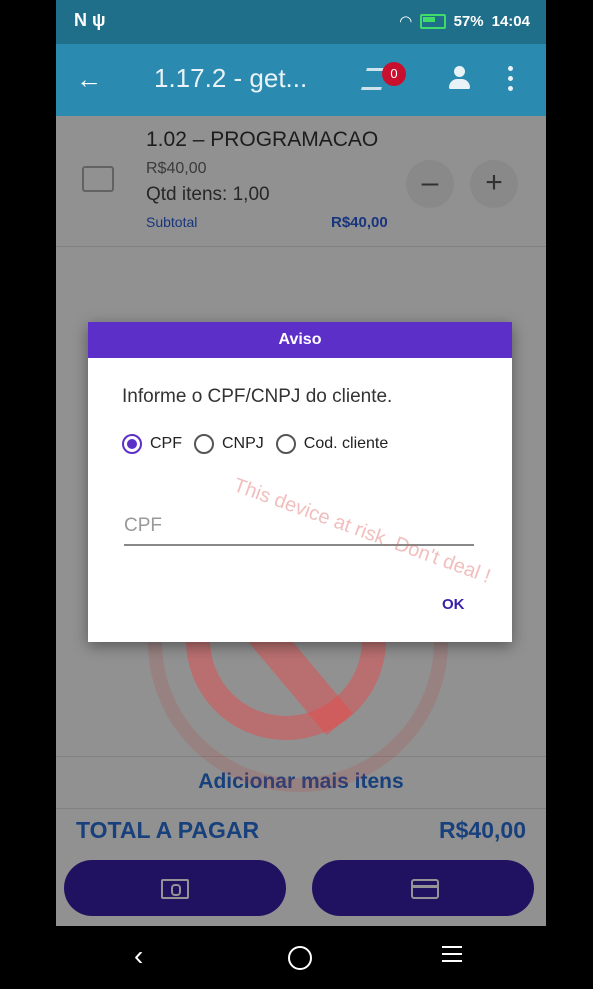 The image size is (593, 989). Describe the element at coordinates (452, 956) in the screenshot. I see `nav-menu-icon` at that location.